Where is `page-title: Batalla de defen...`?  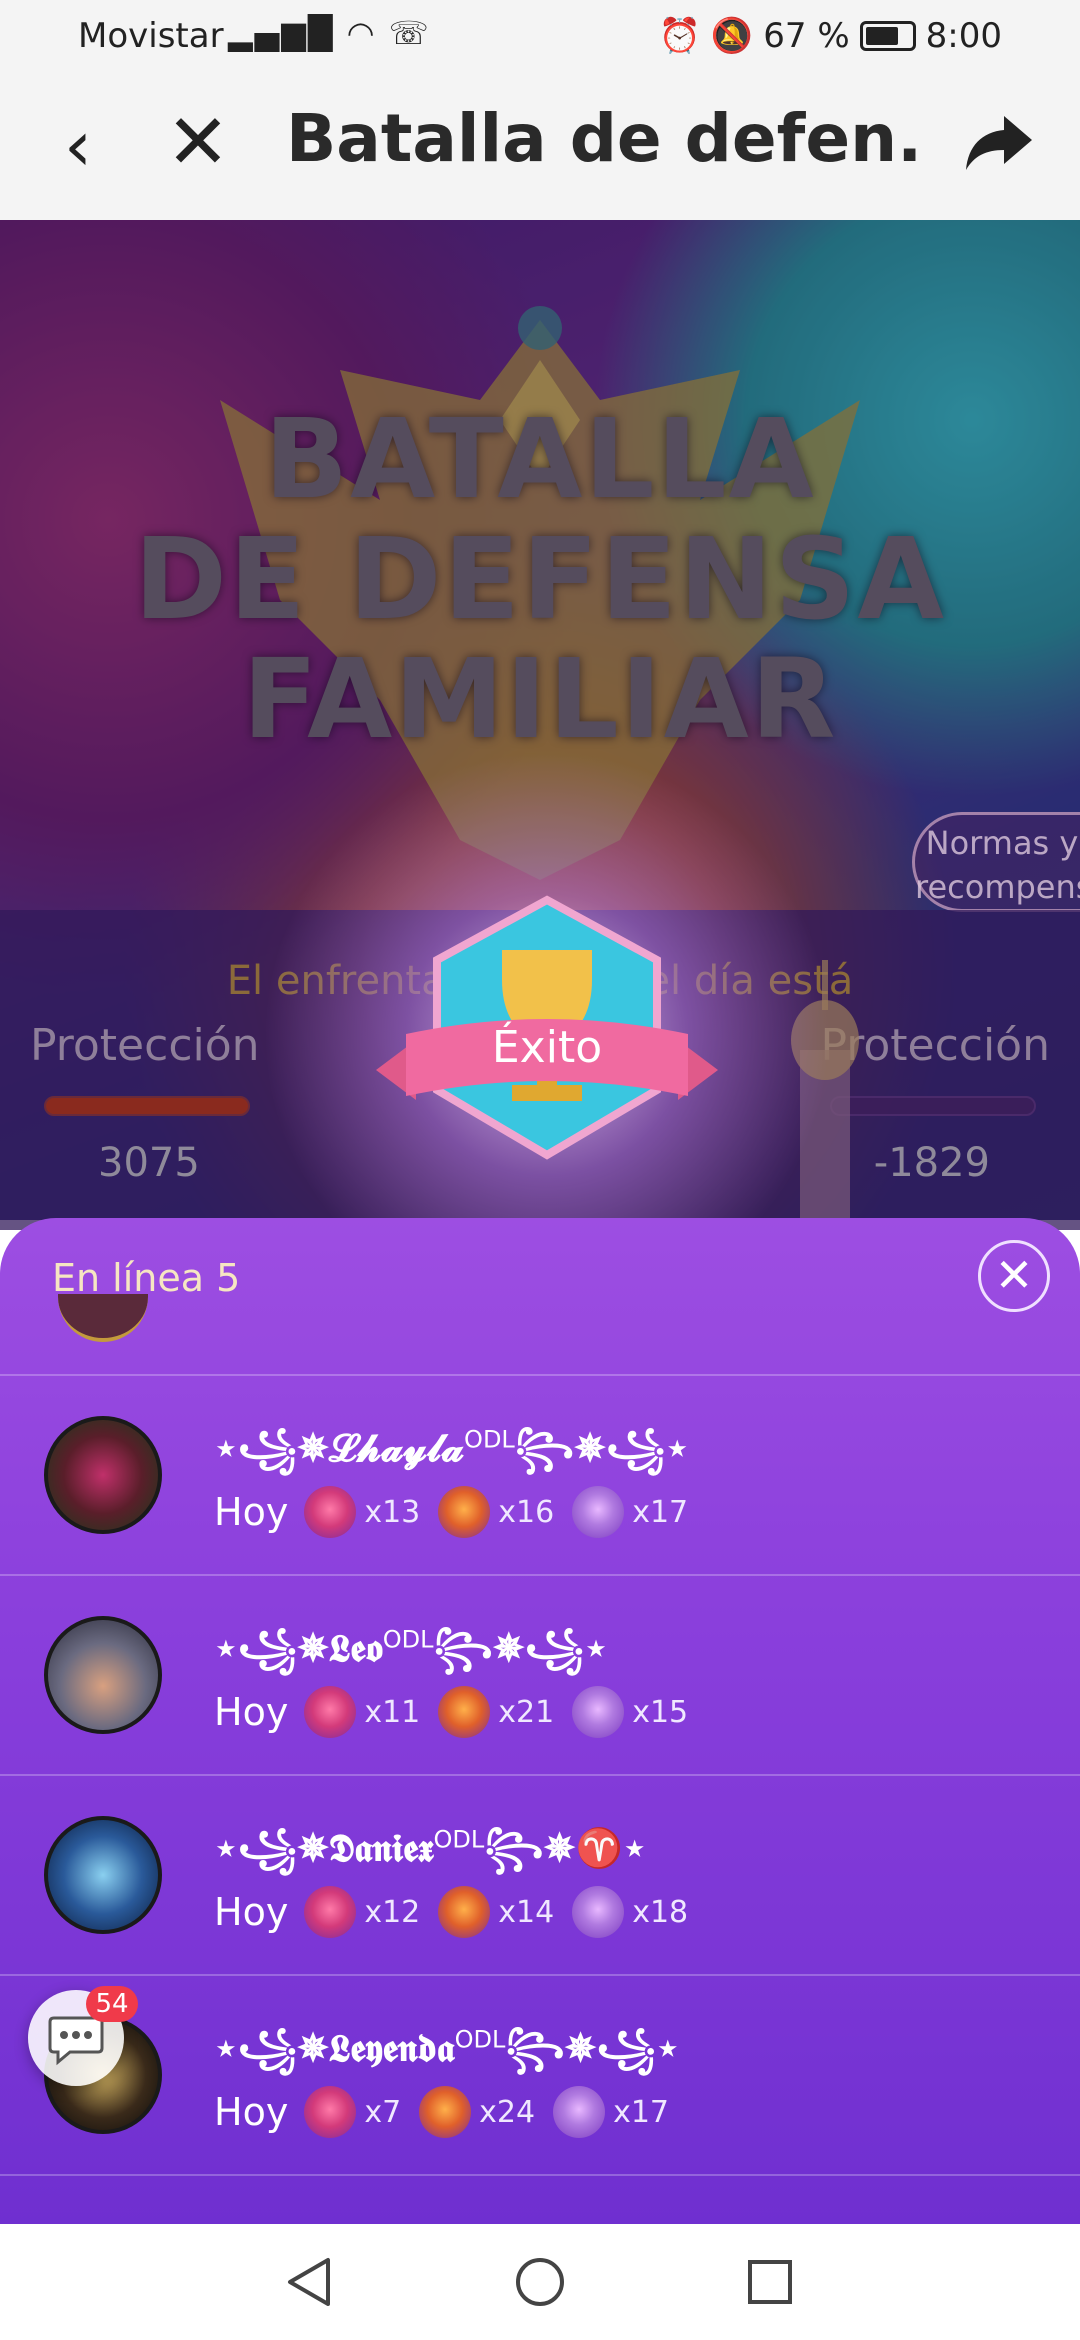
page-title: Batalla de defen... is located at coordinates (606, 138).